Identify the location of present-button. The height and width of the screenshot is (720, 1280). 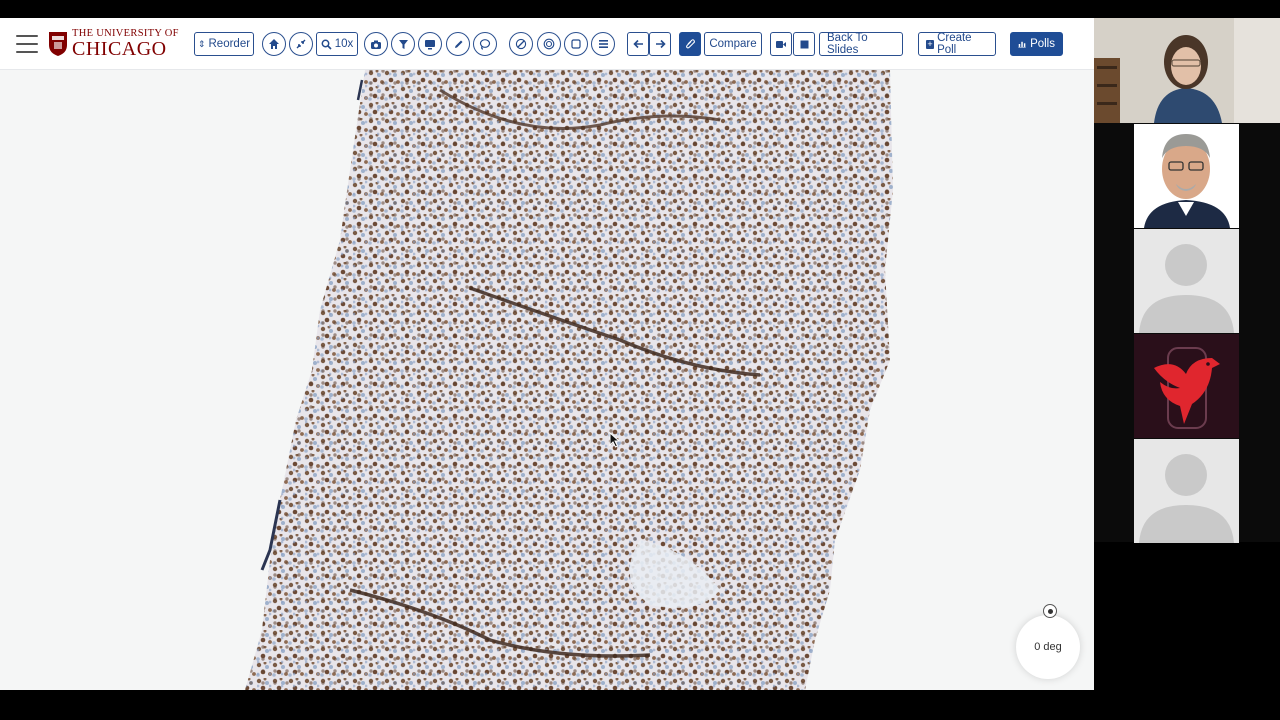
(430, 44).